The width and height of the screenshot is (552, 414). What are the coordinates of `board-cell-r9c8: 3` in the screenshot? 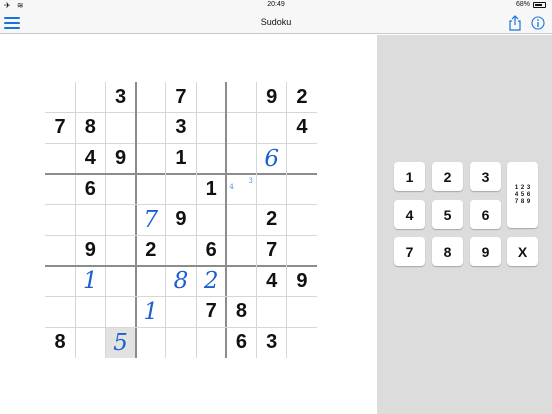 It's located at (272, 342).